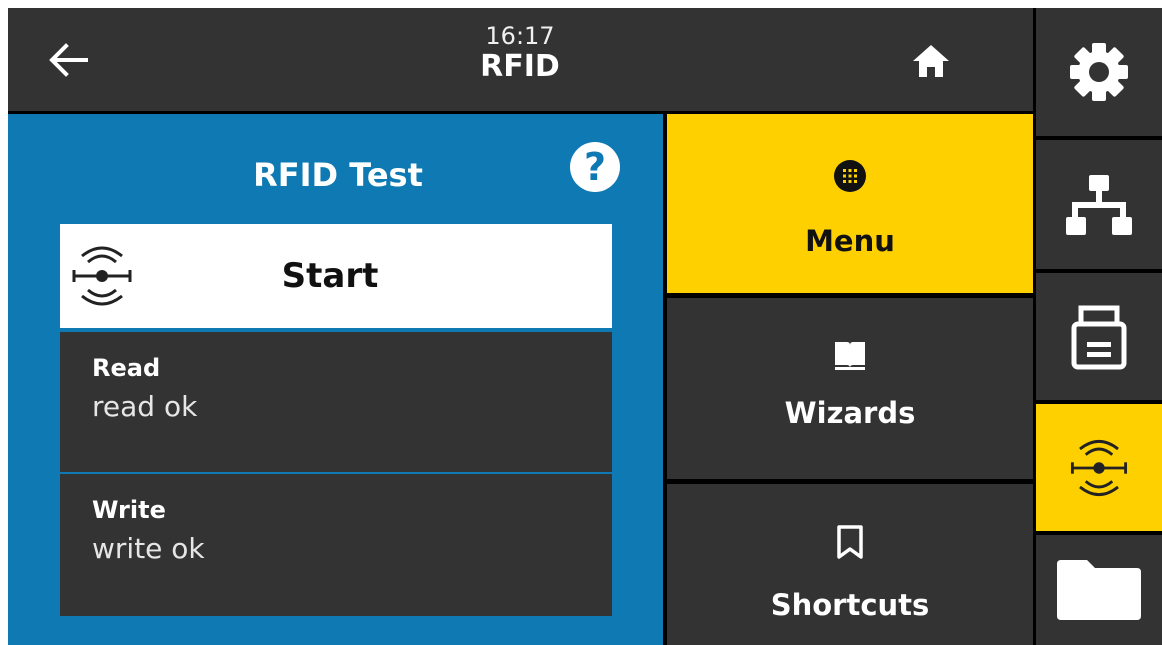 The height and width of the screenshot is (645, 1162). I want to click on help-button: ?, so click(595, 167).